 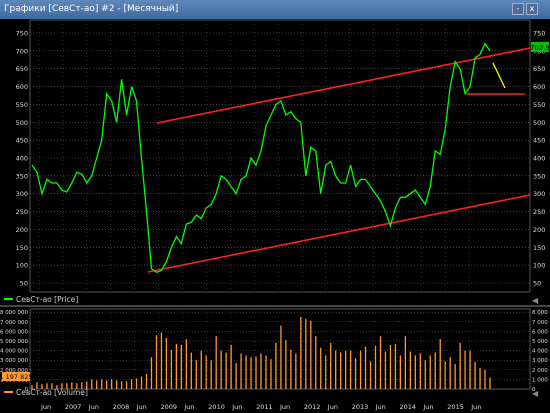 I want to click on price-last-value-badge: 702.9, so click(x=540, y=47).